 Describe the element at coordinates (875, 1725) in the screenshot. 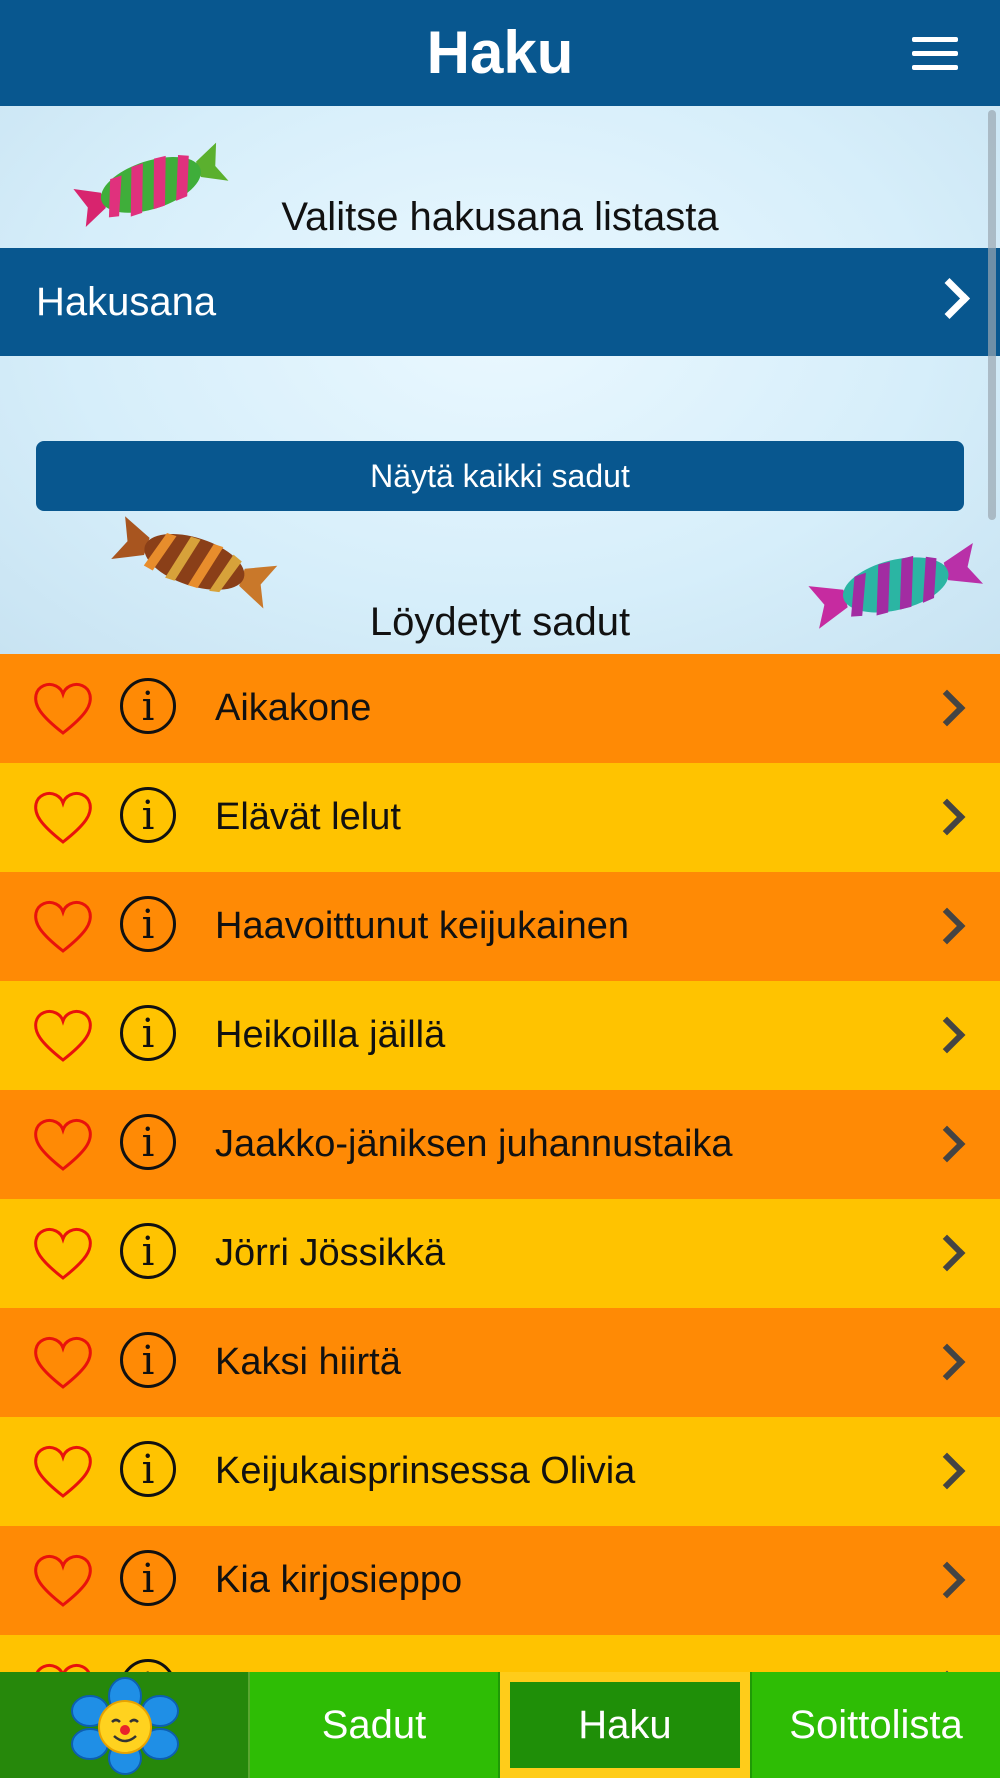

I see `tab-soittolista: Soittolista` at that location.